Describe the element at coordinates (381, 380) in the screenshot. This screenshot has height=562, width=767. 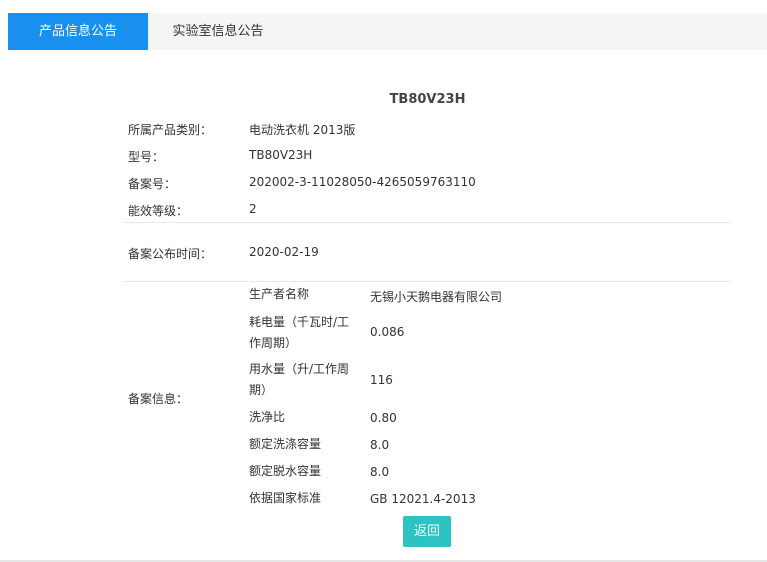
I see `water-consumption-value: 116` at that location.